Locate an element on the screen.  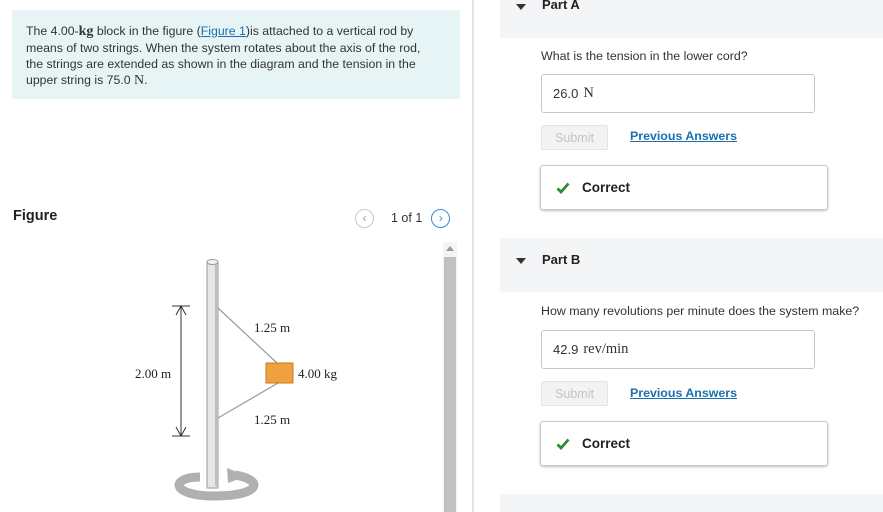
part-c-header is located at coordinates (691, 503).